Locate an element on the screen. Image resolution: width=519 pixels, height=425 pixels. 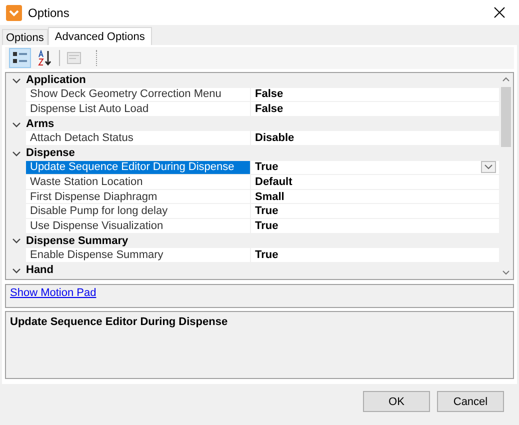
chevron-down-icon is located at coordinates (488, 167).